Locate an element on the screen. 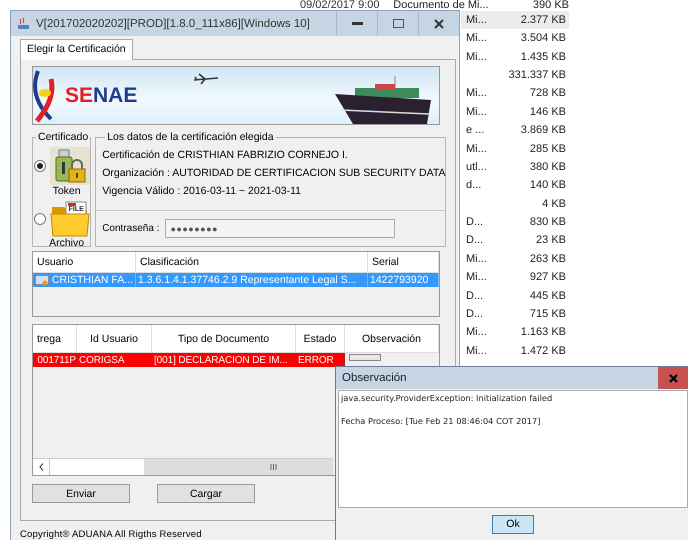 The width and height of the screenshot is (688, 540). radio-label: Archivo is located at coordinates (62, 243).